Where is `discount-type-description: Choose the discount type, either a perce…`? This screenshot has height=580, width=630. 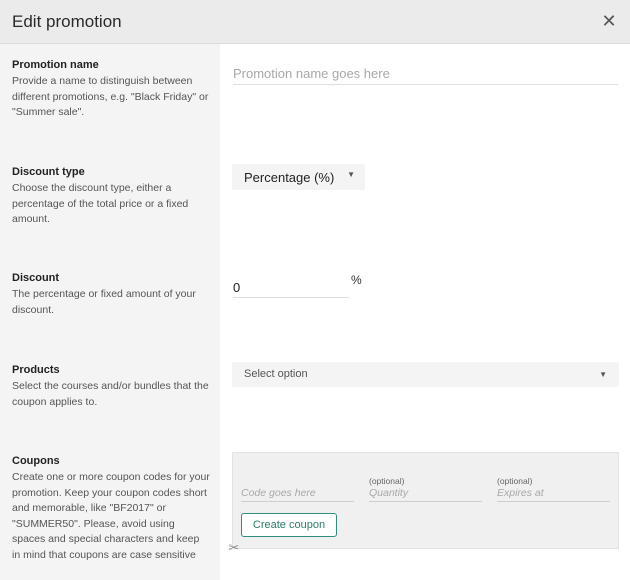 discount-type-description: Choose the discount type, either a perce… is located at coordinates (100, 203).